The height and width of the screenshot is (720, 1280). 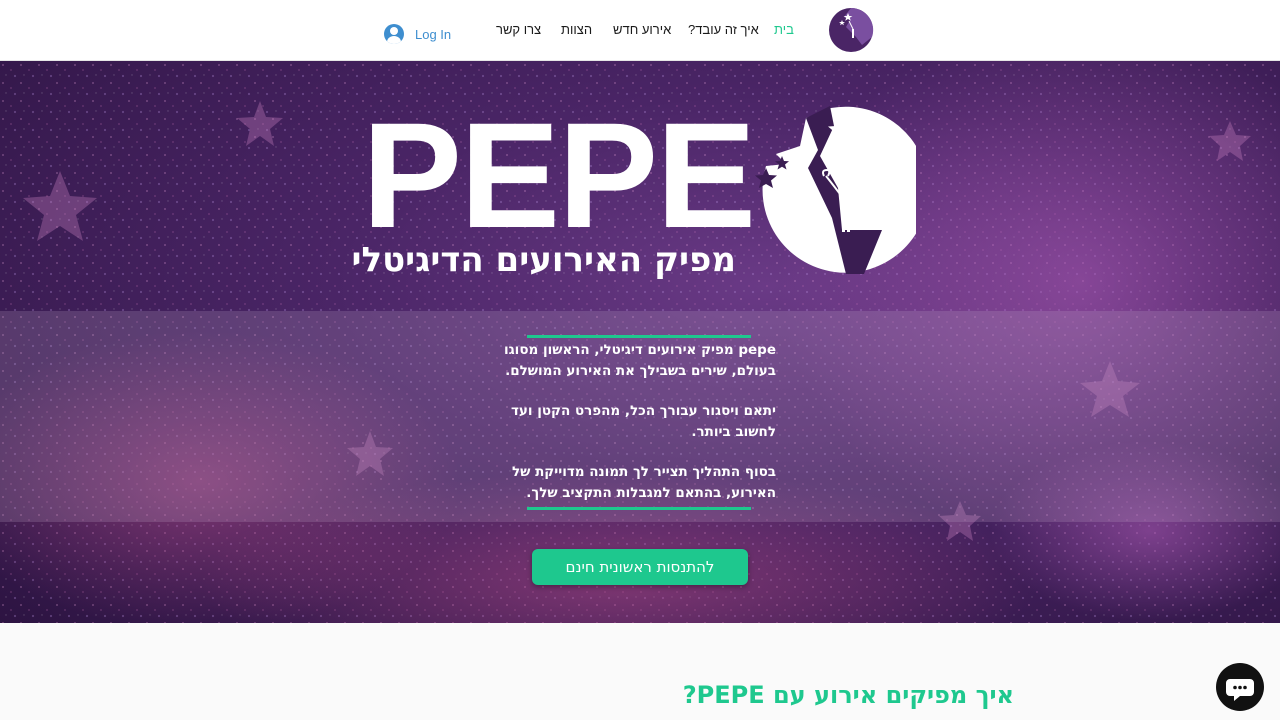 I want to click on brand-tagline: מפיק האירועים הדיגיטלי, so click(x=543, y=260).